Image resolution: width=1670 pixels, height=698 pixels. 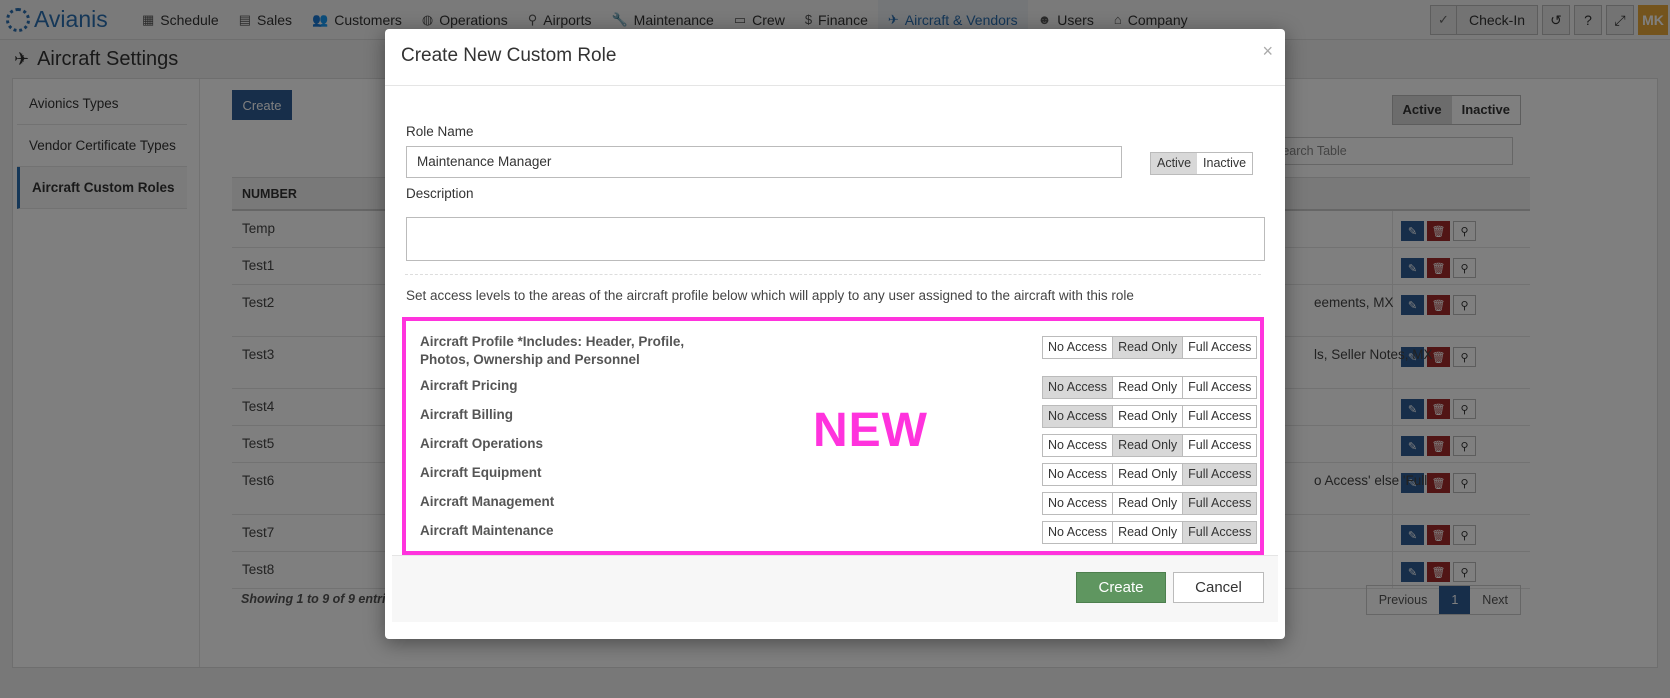 What do you see at coordinates (835, 57) in the screenshot?
I see `modal-header: Create New Custom Role ×` at bounding box center [835, 57].